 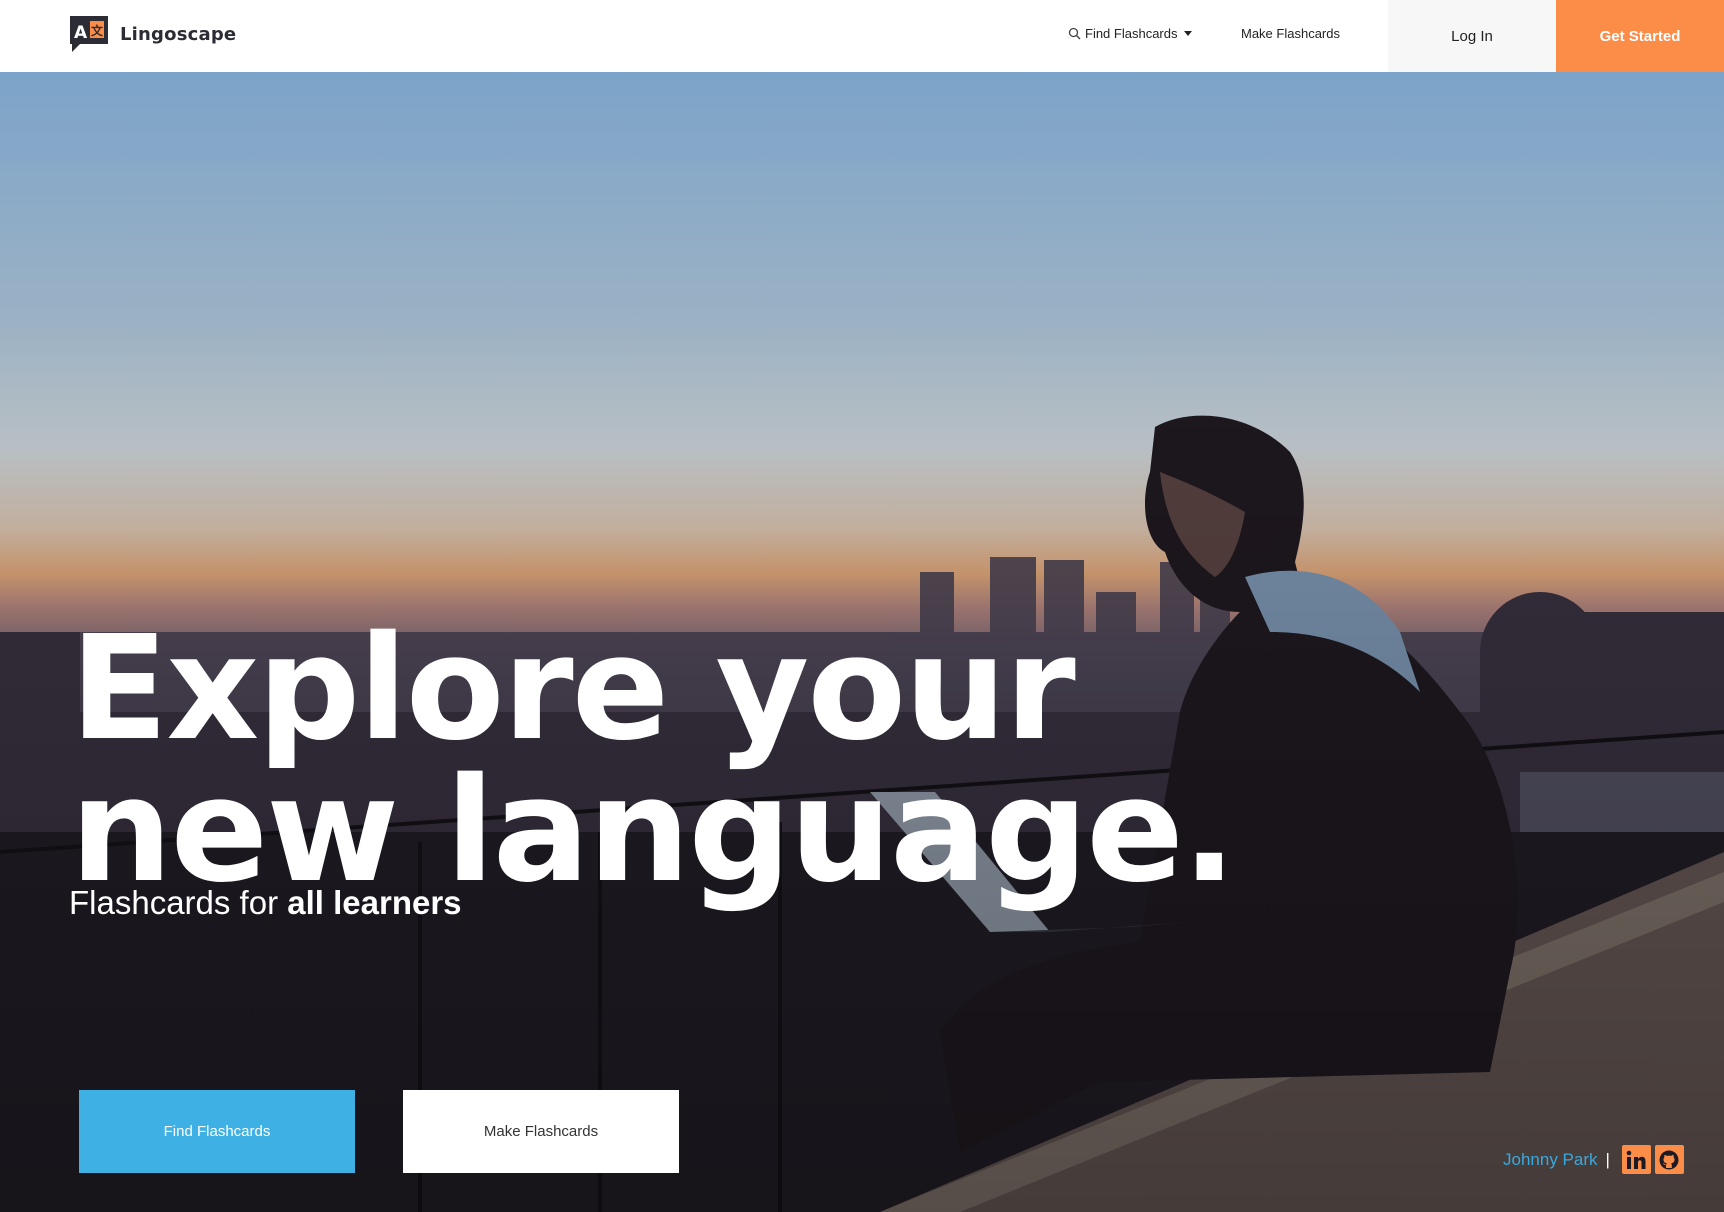 I want to click on hero-subtitle: Flashcards for all learners, so click(x=265, y=903).